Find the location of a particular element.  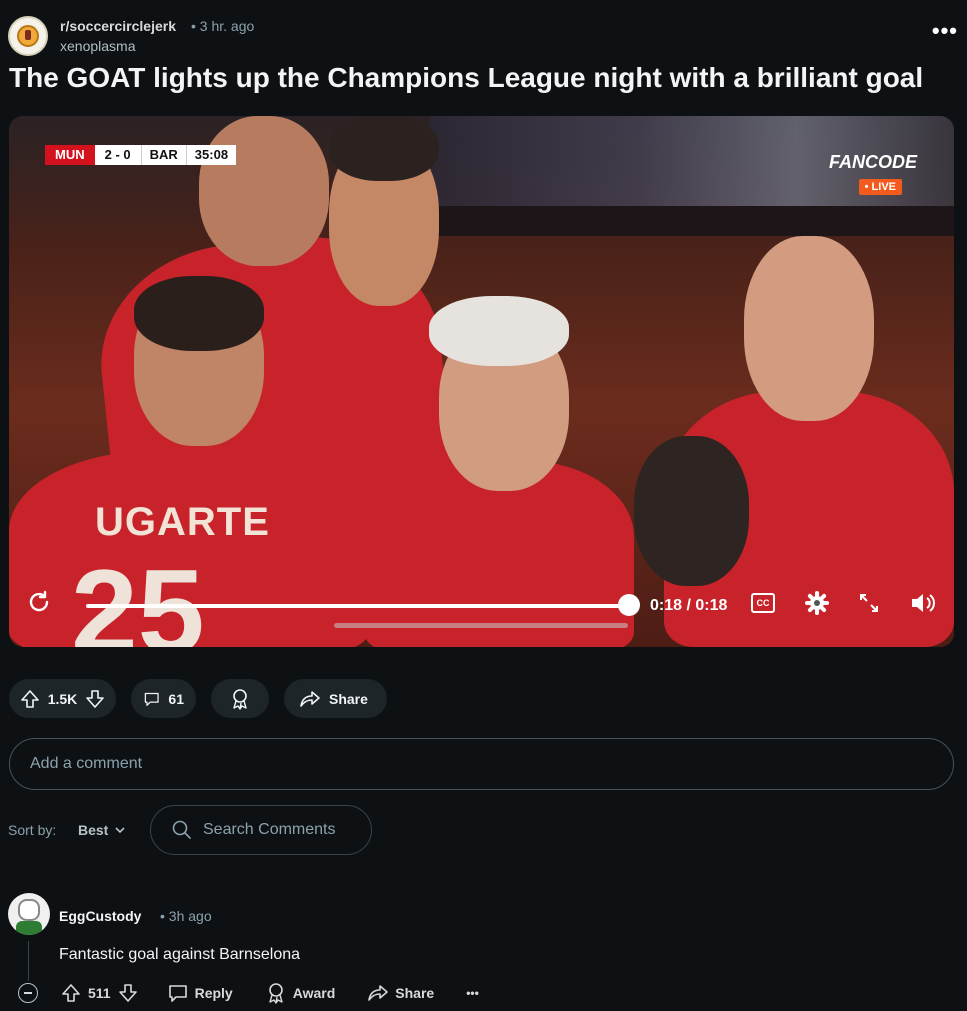

subreddit-link: r/soccercirclejerk is located at coordinates (118, 26).